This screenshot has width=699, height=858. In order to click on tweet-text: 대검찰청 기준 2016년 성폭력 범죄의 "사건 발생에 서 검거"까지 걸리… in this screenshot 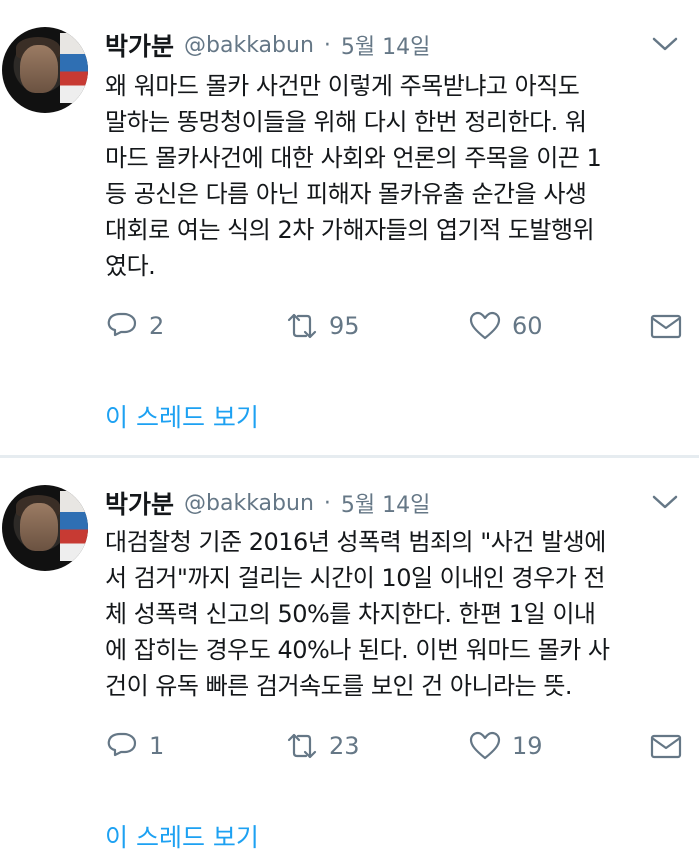, I will do `click(357, 614)`.